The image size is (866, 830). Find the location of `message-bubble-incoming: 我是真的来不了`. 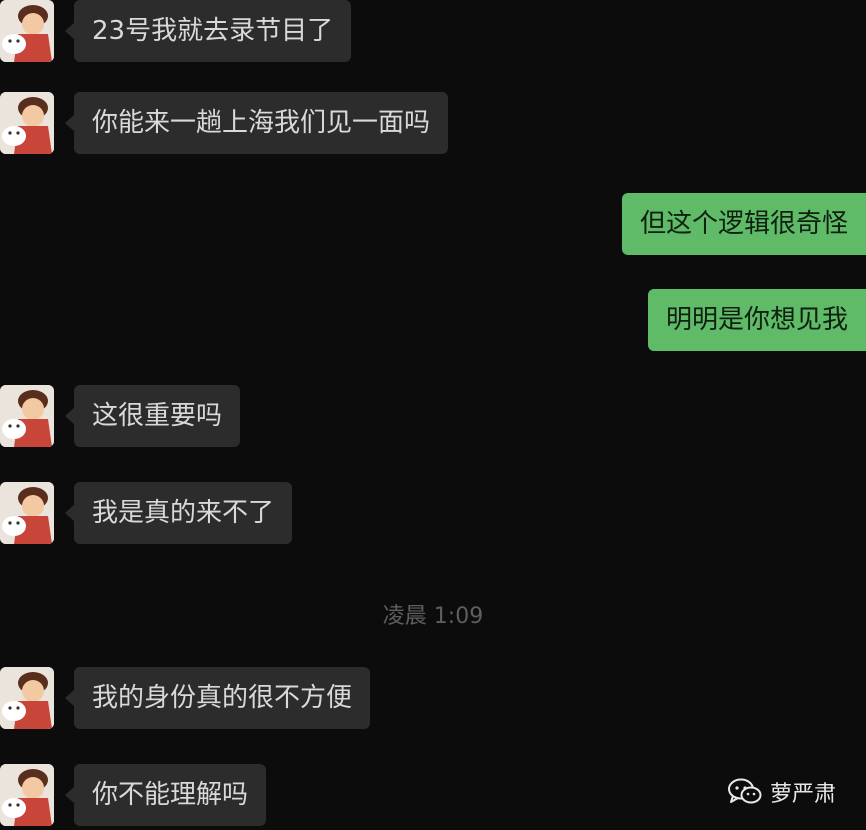

message-bubble-incoming: 我是真的来不了 is located at coordinates (178, 513).